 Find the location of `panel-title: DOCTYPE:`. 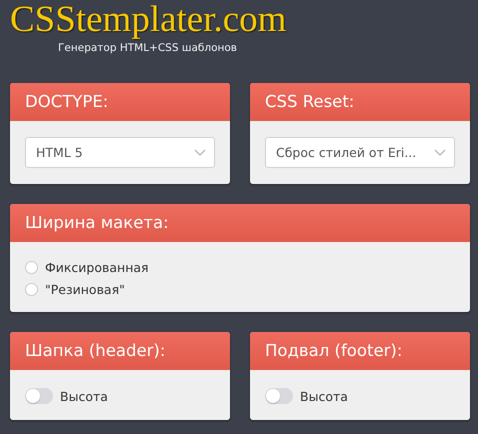

panel-title: DOCTYPE: is located at coordinates (120, 102).